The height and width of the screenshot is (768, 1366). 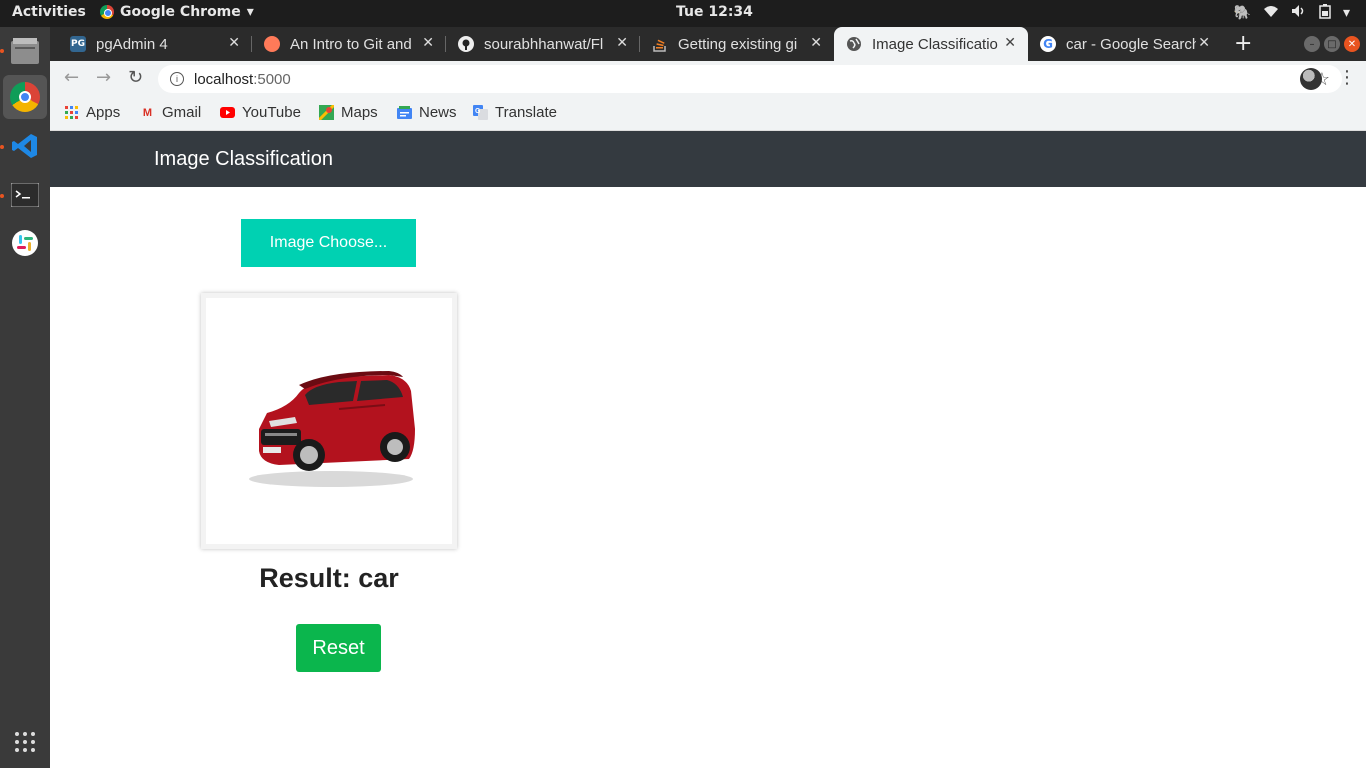 I want to click on system-tray: 🐘 ▾, so click(x=1292, y=13).